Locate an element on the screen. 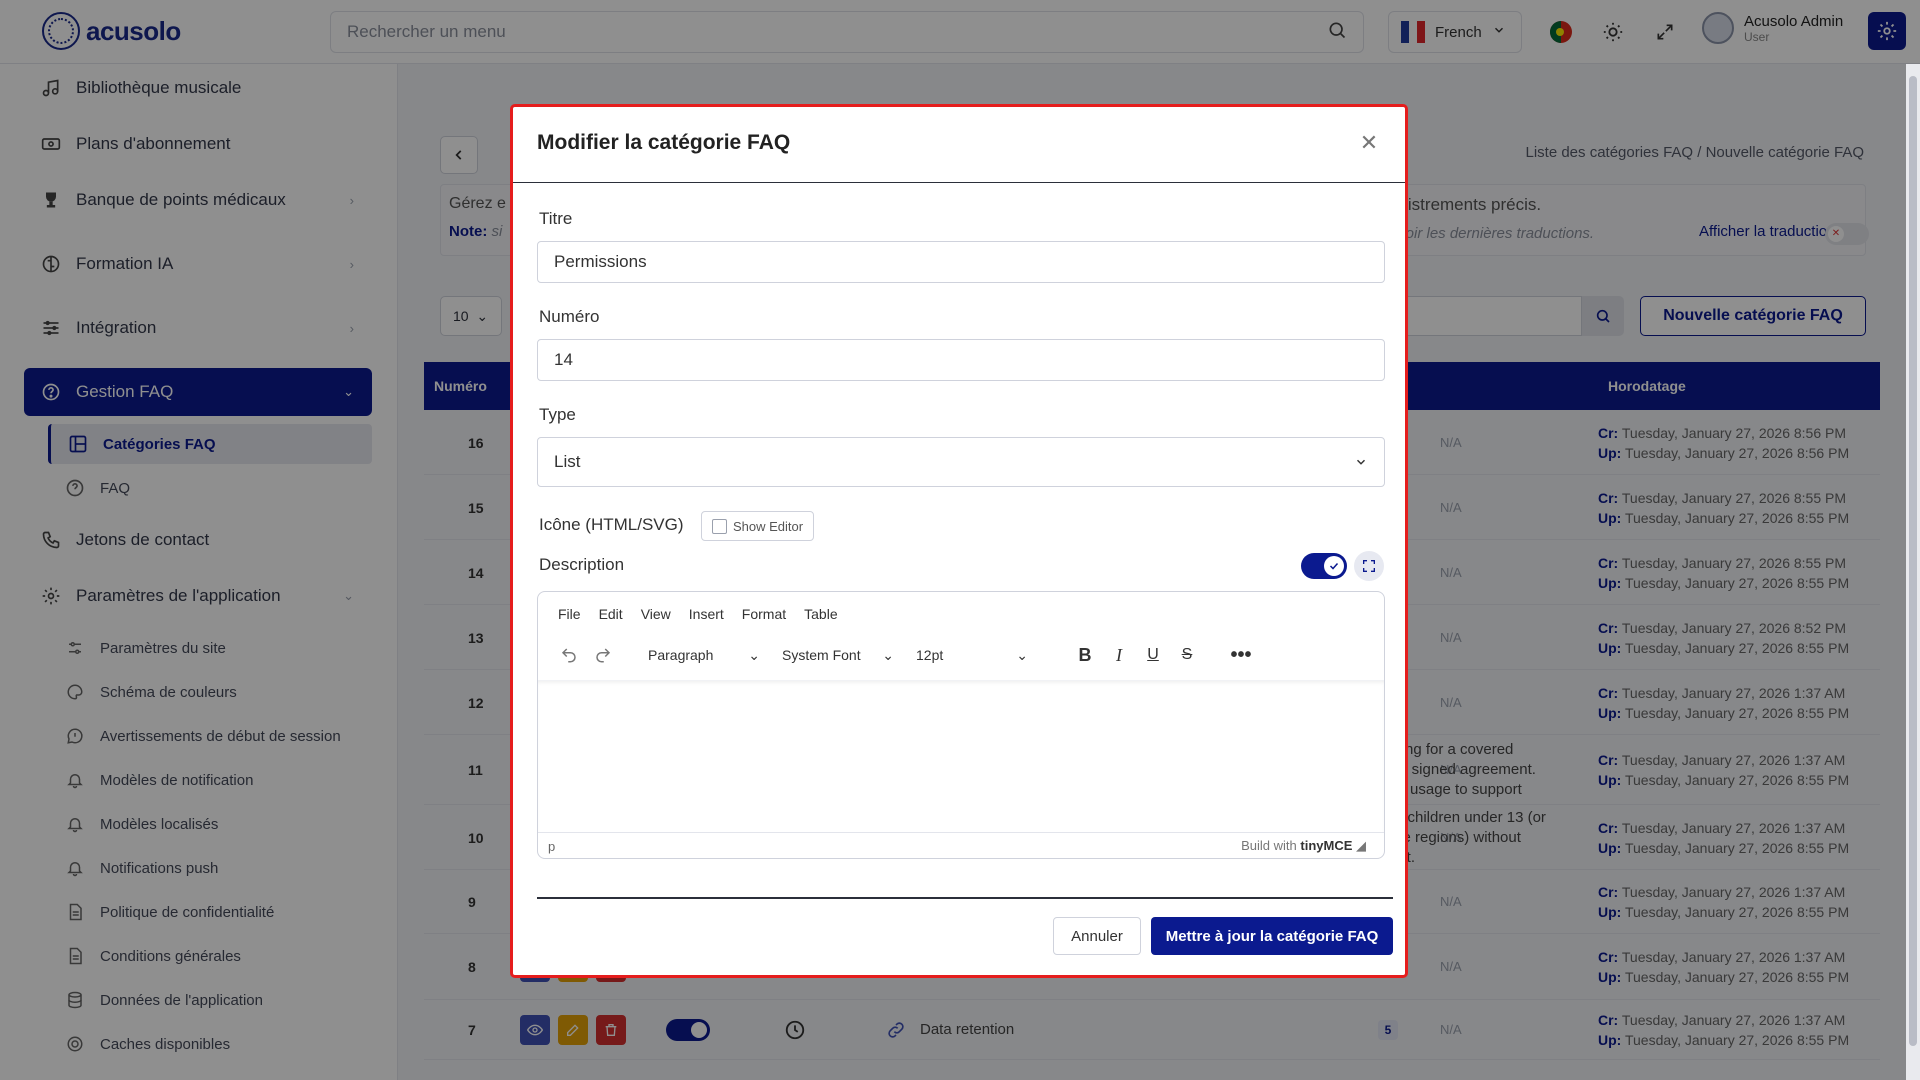 Image resolution: width=1920 pixels, height=1080 pixels. bold-icon: B is located at coordinates (1085, 655).